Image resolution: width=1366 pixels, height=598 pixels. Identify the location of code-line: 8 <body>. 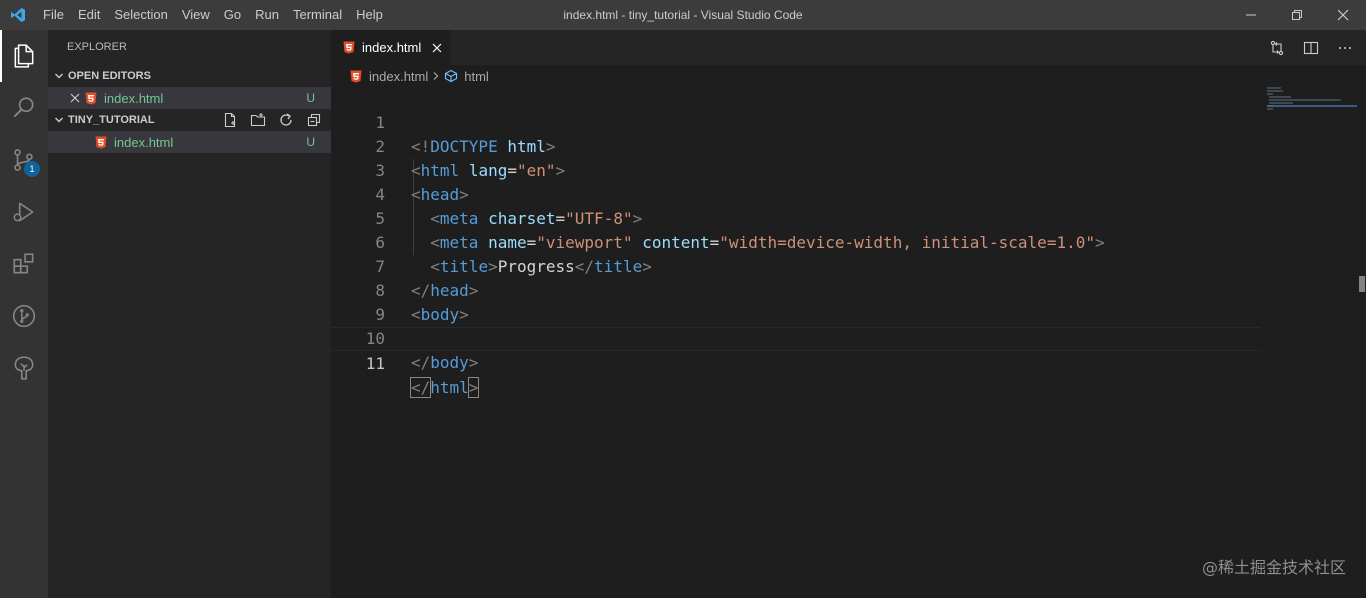
(796, 289).